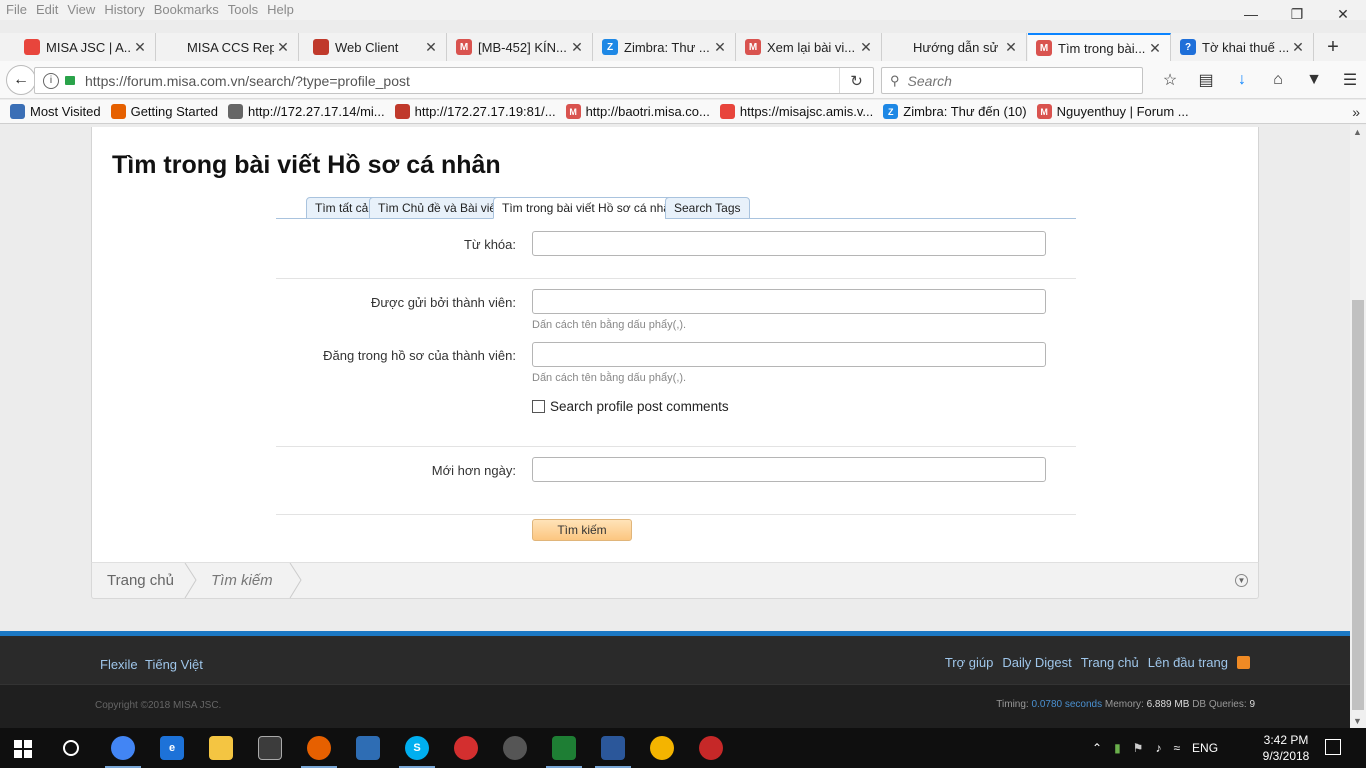  I want to click on volume-icon: ♪, so click(1158, 748).